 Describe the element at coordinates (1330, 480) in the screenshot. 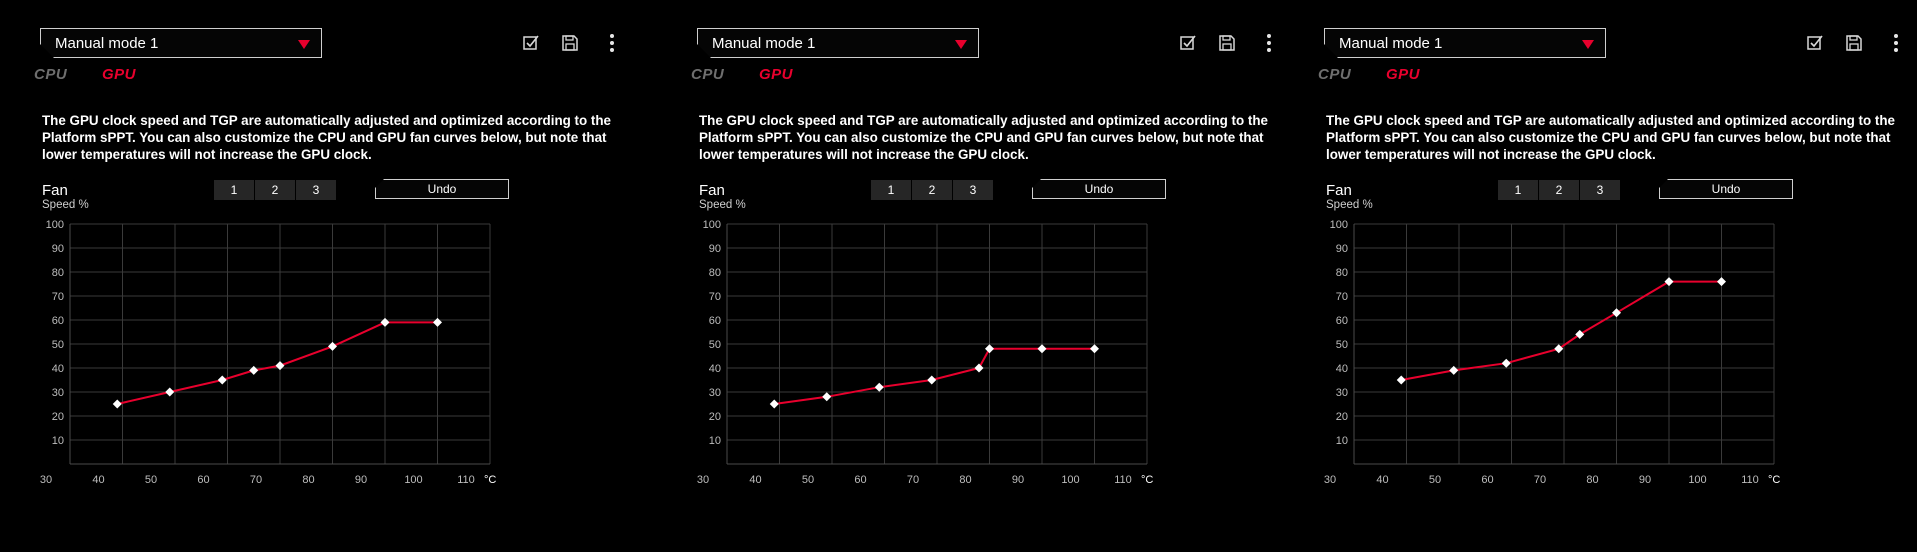

I see `x-tick-label: 30` at that location.